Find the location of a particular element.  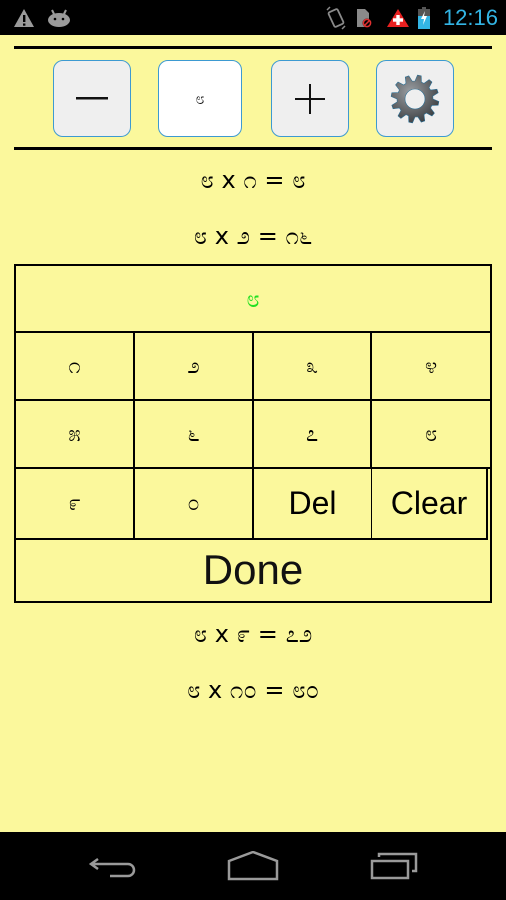

decrement-button is located at coordinates (92, 98).